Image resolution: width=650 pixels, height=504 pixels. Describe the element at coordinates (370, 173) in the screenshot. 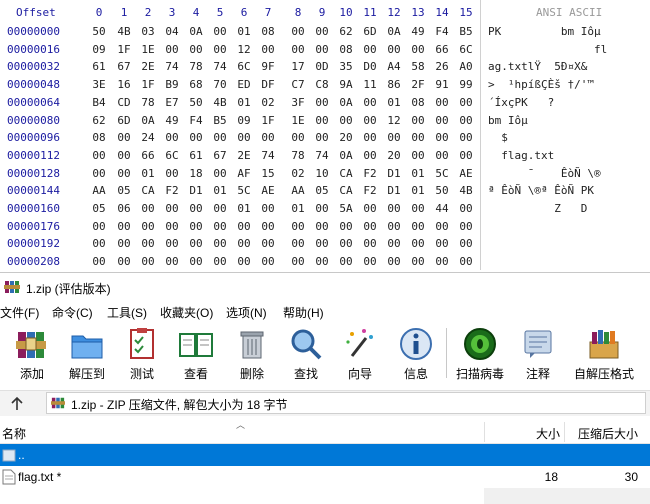

I see `hex-byte: F2` at that location.